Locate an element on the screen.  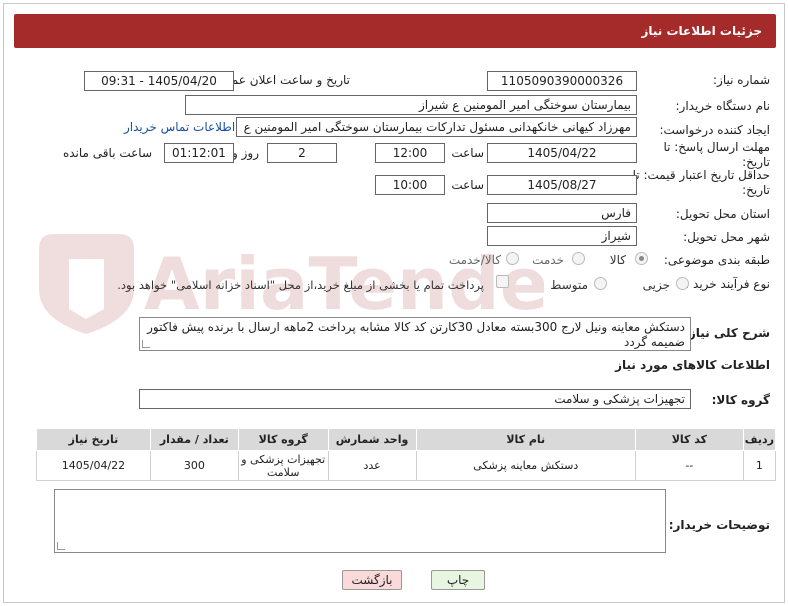
requester-label: ایجاد کننده درخواست: is located at coordinates (714, 130).